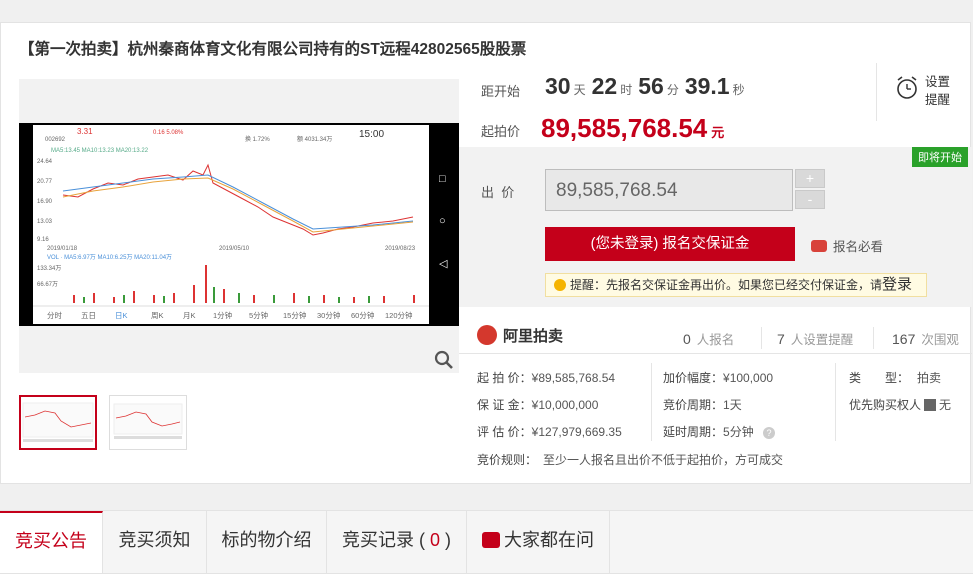 The image size is (973, 574). I want to click on remind-label: 设置提醒, so click(938, 91).